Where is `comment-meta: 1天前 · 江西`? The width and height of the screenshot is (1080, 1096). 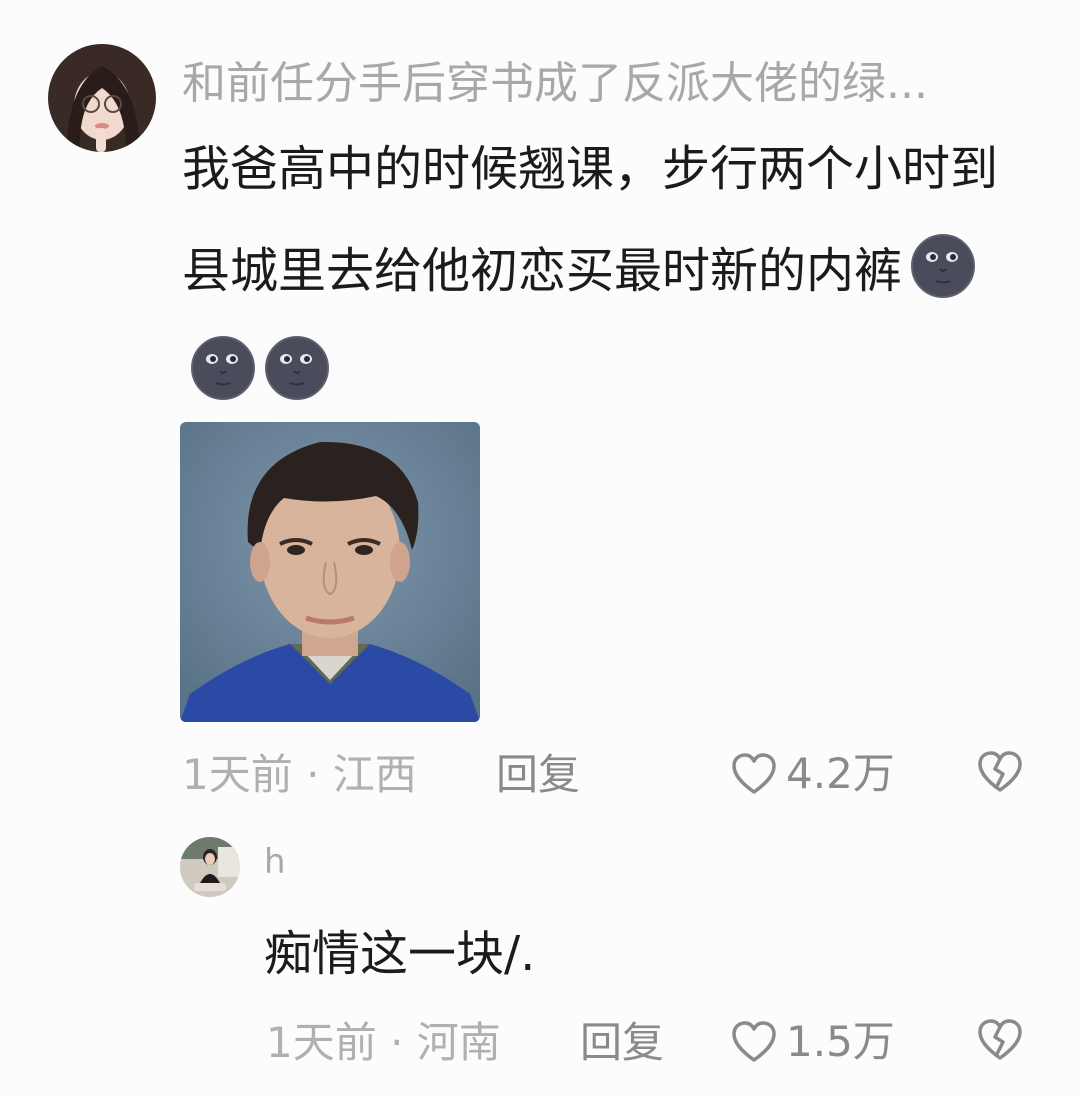 comment-meta: 1天前 · 江西 is located at coordinates (299, 774).